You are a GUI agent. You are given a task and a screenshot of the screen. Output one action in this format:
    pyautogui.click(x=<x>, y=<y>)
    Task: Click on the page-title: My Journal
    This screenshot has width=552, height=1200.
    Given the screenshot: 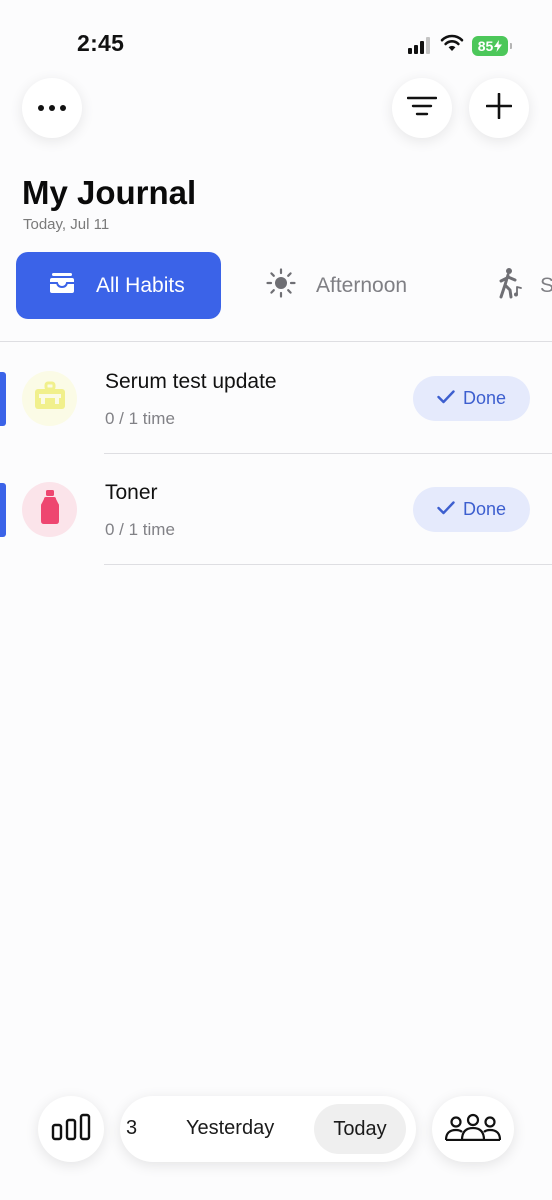 What is the action you would take?
    pyautogui.click(x=109, y=192)
    